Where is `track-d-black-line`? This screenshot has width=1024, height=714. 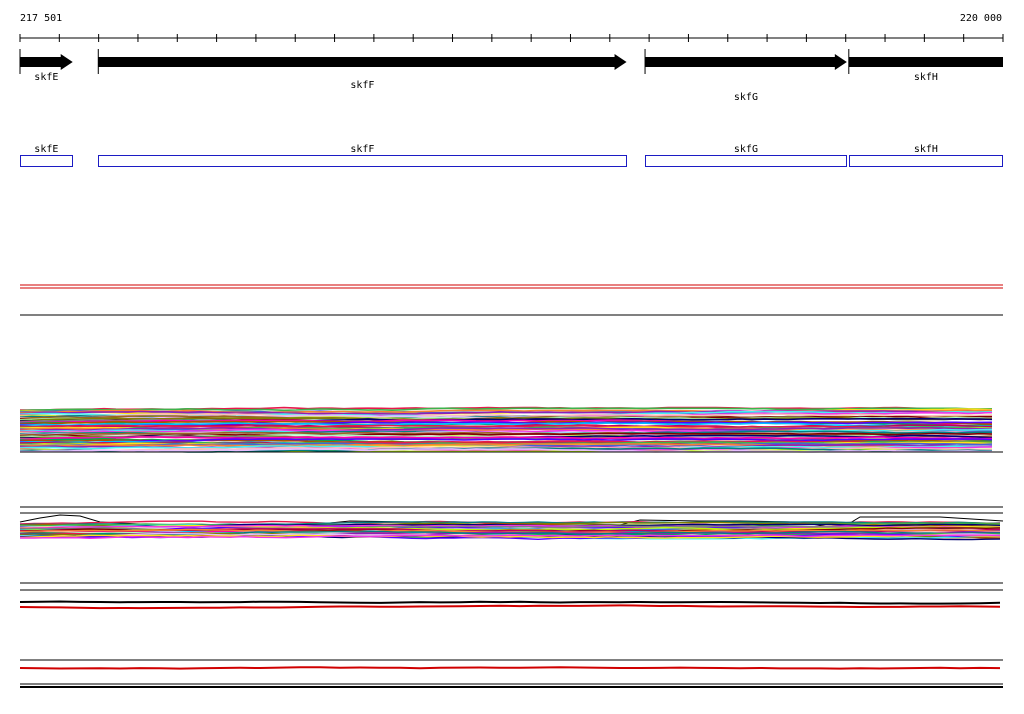 track-d-black-line is located at coordinates (510, 602).